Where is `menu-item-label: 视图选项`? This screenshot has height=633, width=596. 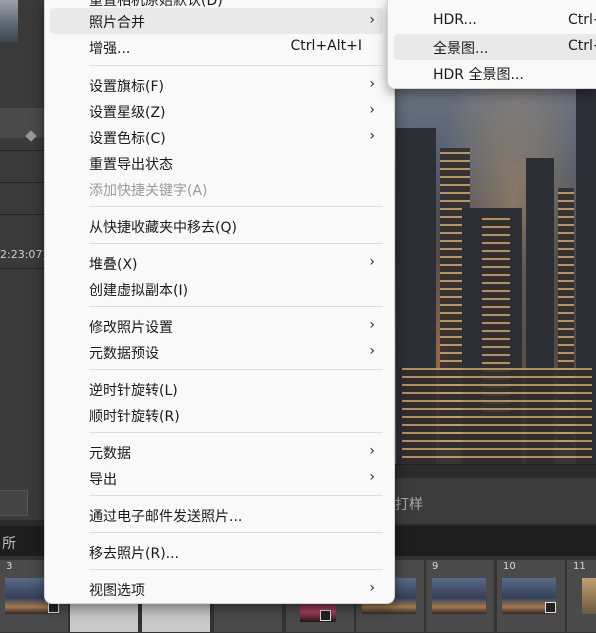 menu-item-label: 视图选项 is located at coordinates (117, 591).